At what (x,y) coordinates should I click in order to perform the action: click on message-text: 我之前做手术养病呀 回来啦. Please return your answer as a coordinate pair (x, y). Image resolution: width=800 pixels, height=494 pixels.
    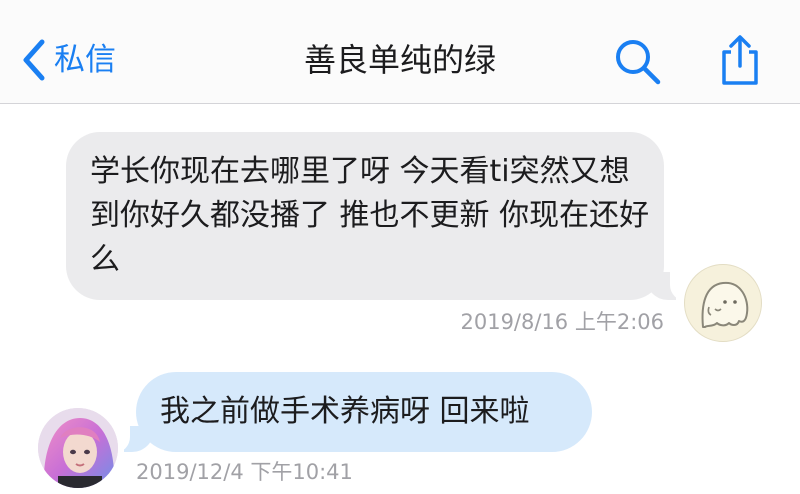
    Looking at the image, I should click on (345, 411).